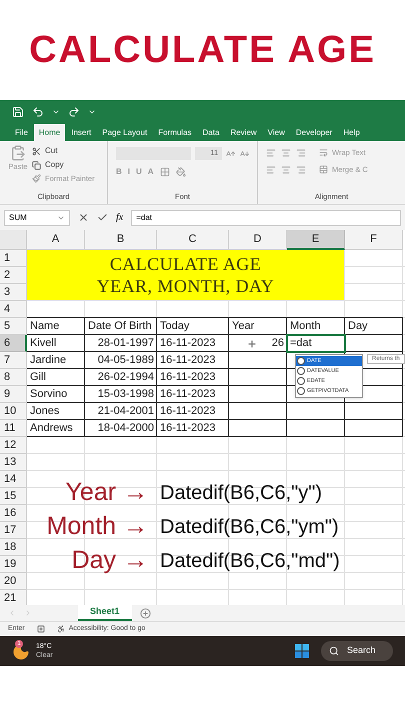 The image size is (405, 720). I want to click on table-cell-text: Jardine, so click(48, 360).